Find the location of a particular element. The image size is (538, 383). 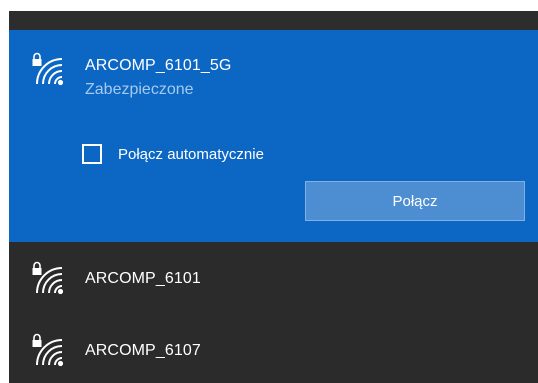

auto-connect-label: Połącz automatycznie is located at coordinates (191, 154).